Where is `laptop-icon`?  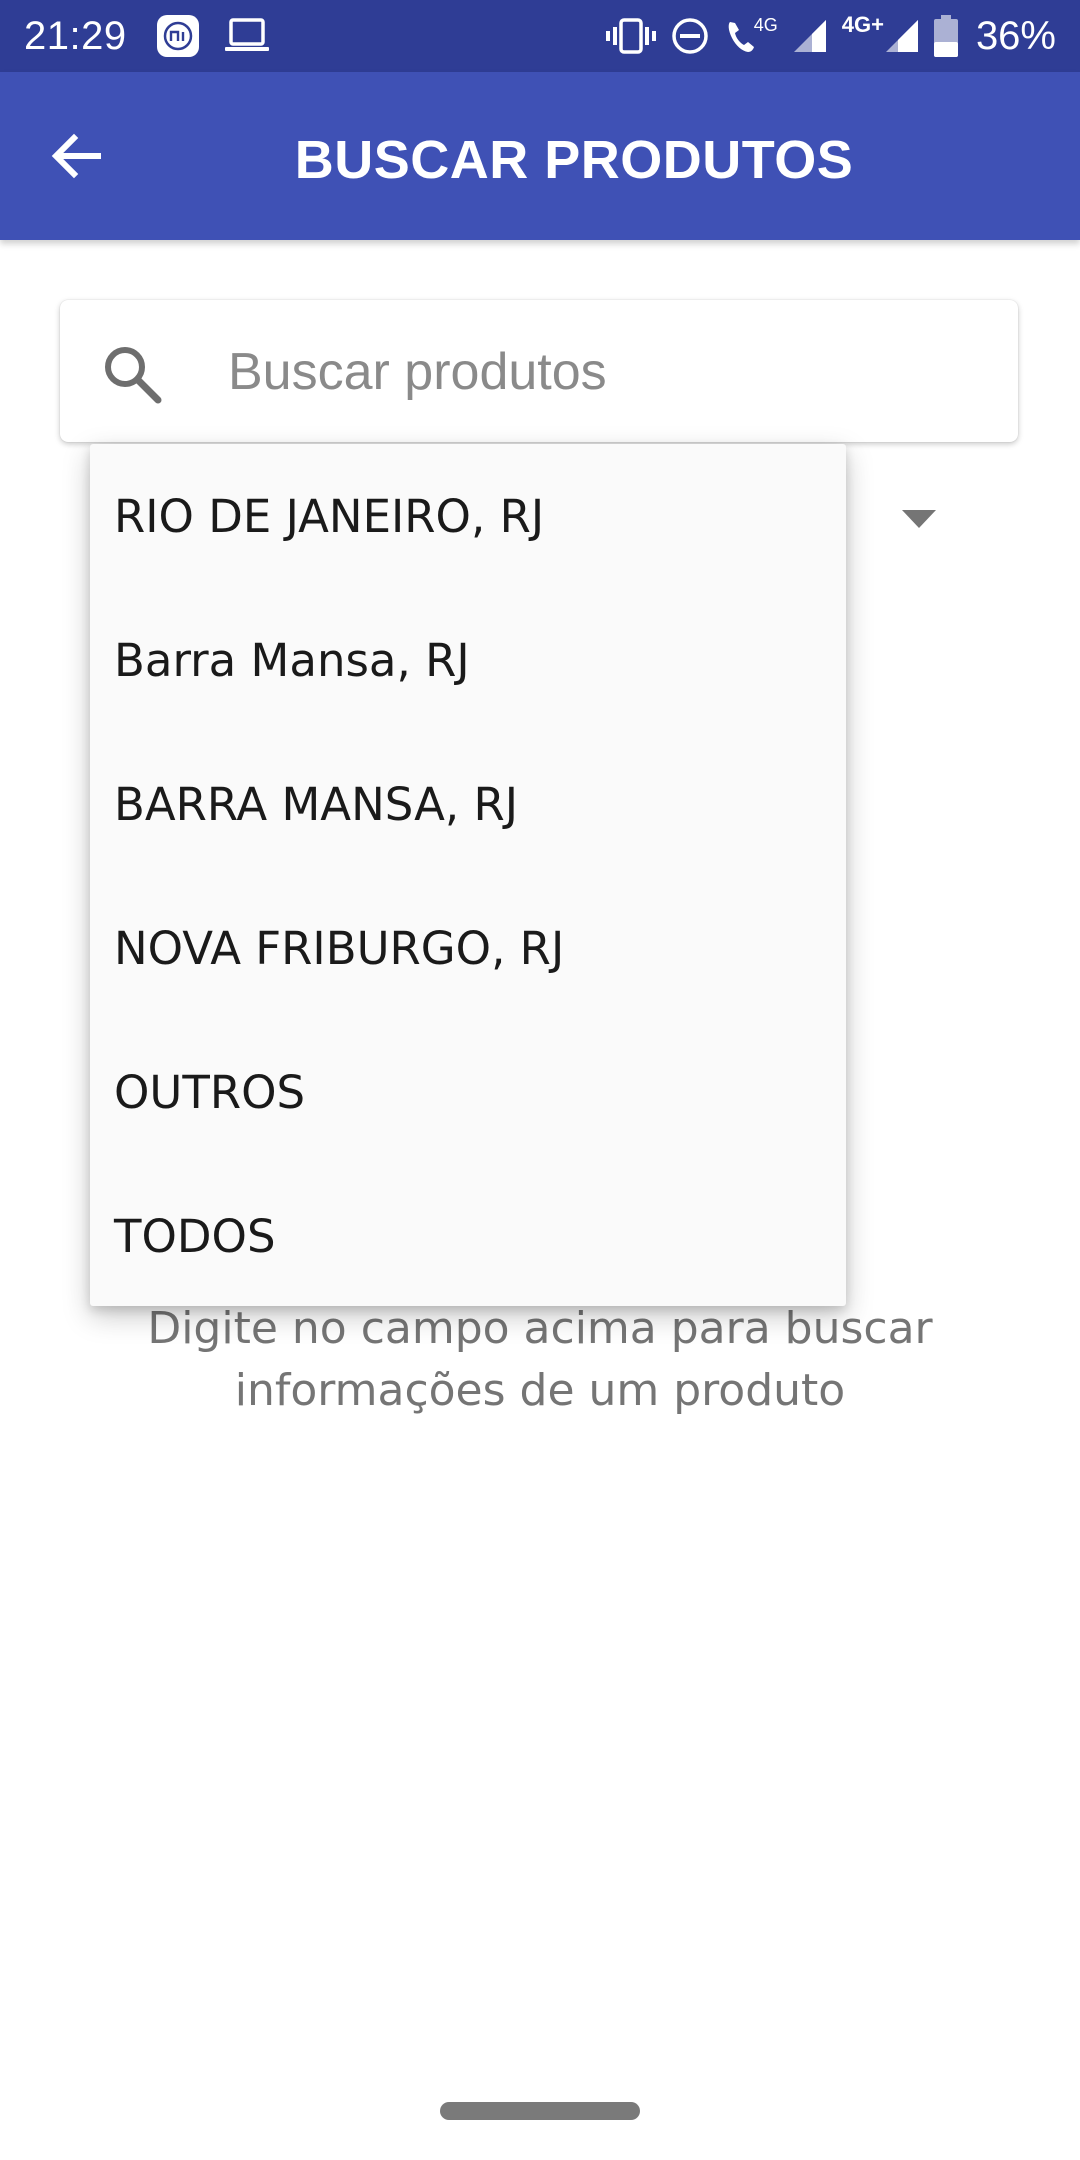 laptop-icon is located at coordinates (247, 38).